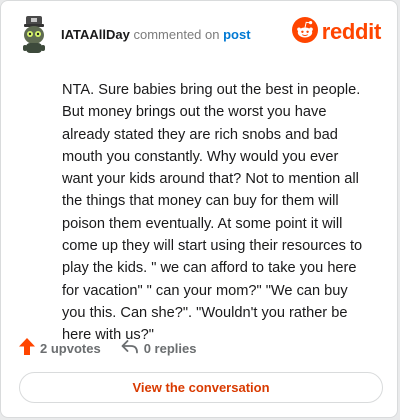 This screenshot has width=400, height=420. I want to click on reply-button: 0 replies, so click(159, 348).